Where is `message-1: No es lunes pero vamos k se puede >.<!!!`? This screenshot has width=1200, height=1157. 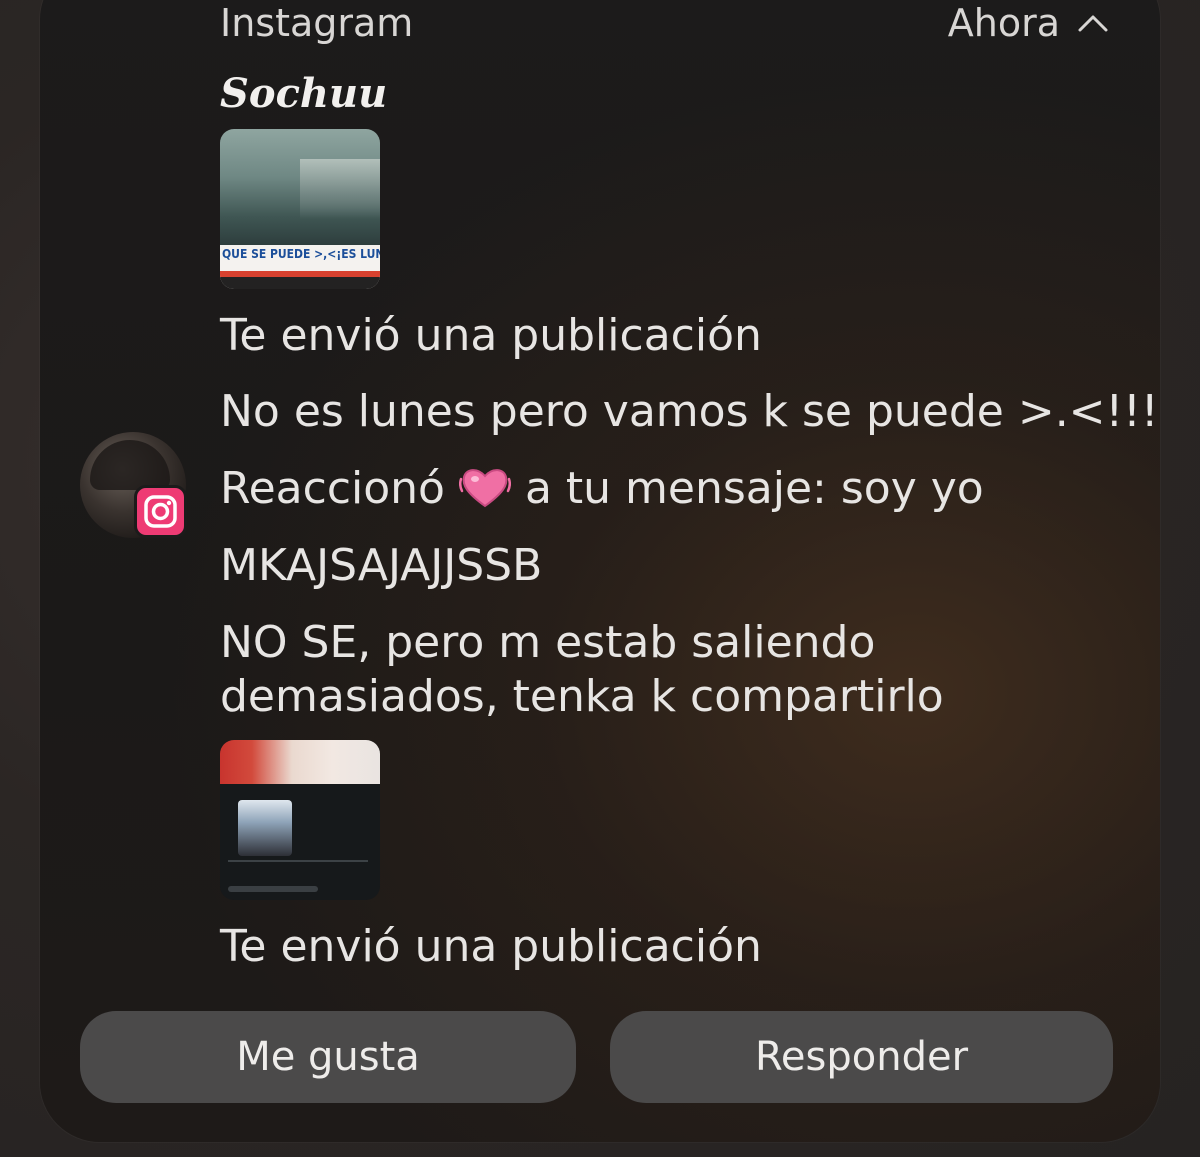 message-1: No es lunes pero vamos k se puede >.<!!! is located at coordinates (689, 411).